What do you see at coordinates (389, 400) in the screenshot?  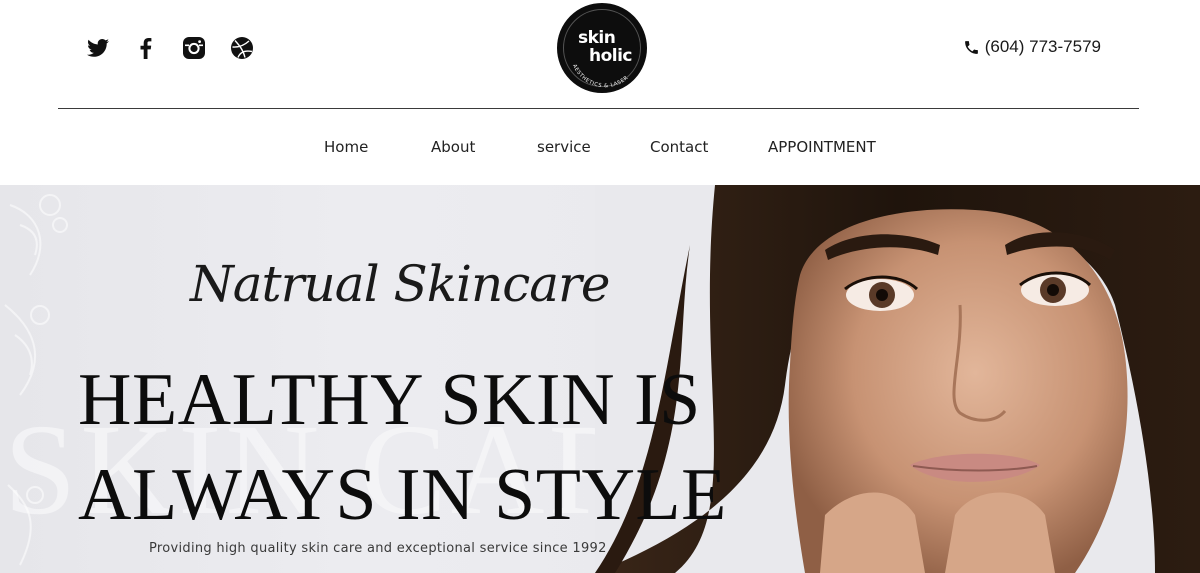 I see `hero-headline-line-1: HEALTHY SKIN IS` at bounding box center [389, 400].